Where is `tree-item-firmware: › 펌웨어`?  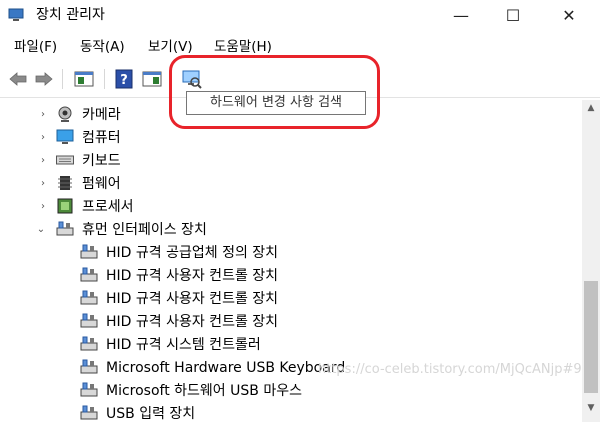
tree-item-firmware: › 펌웨어 is located at coordinates (291, 184).